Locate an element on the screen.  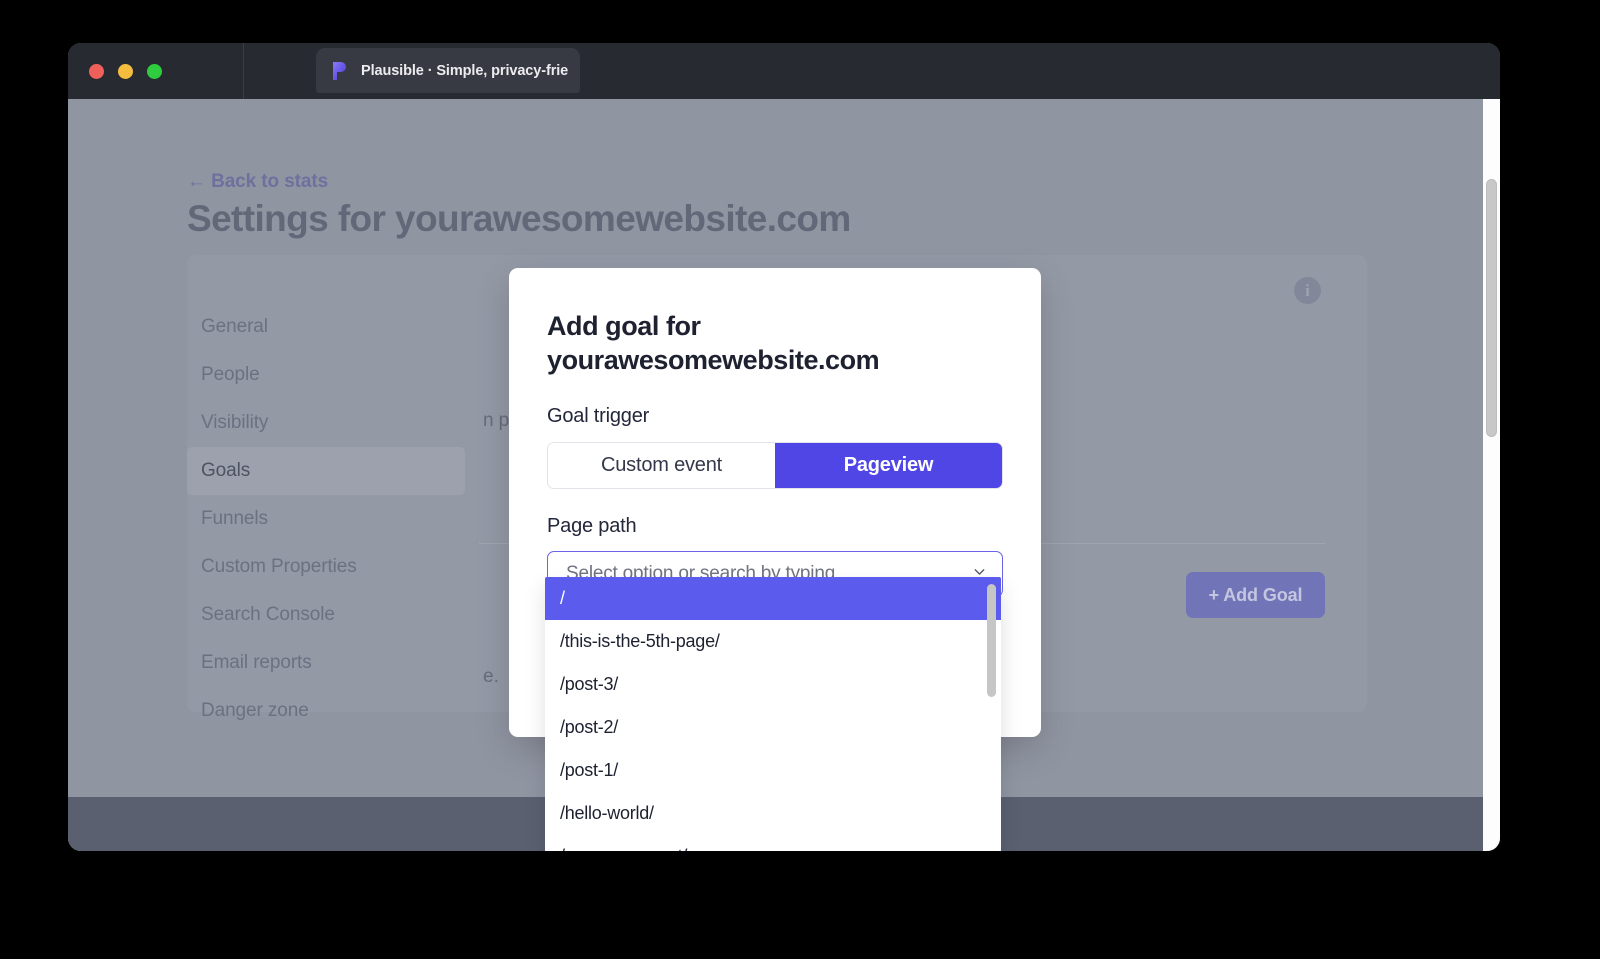
dropdown-option-this-is-the-5th-page: /this-is-the-5th-page/ is located at coordinates (773, 641).